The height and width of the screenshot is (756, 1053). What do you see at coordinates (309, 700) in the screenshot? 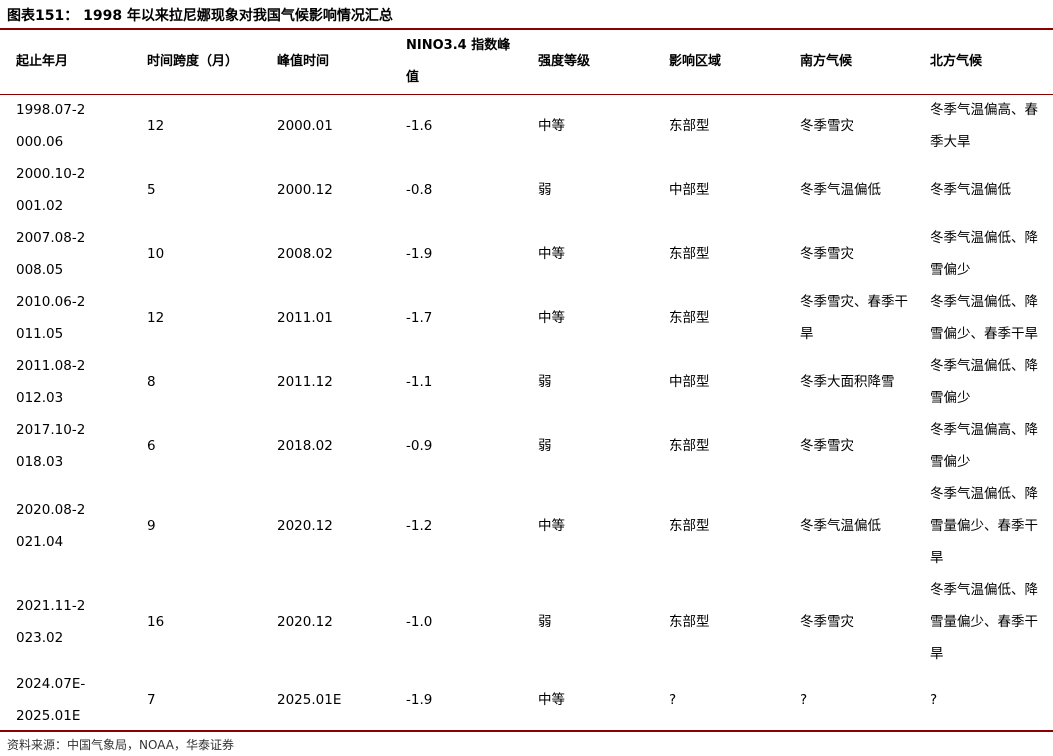
I see `table-cell: 2025.01E` at bounding box center [309, 700].